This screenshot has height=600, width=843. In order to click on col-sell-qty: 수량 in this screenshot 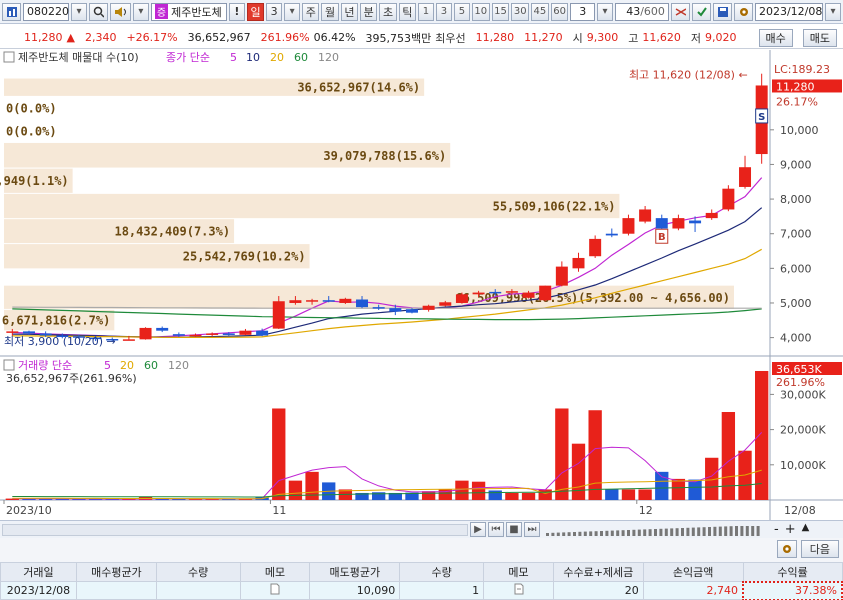, I will do `click(442, 572)`.